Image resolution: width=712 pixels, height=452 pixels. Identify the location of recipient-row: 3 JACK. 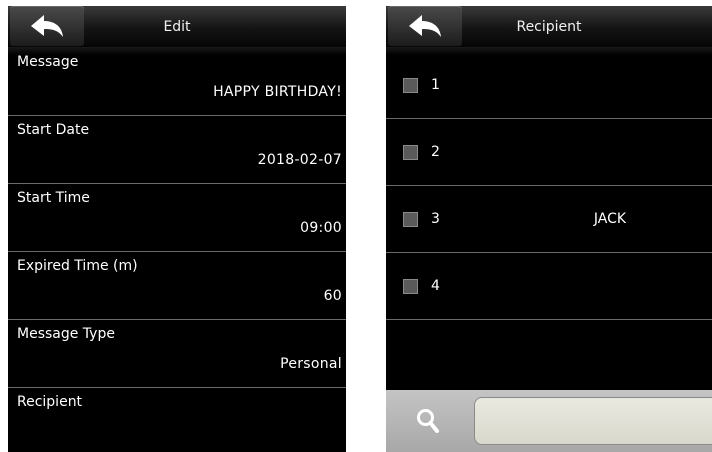
(549, 219).